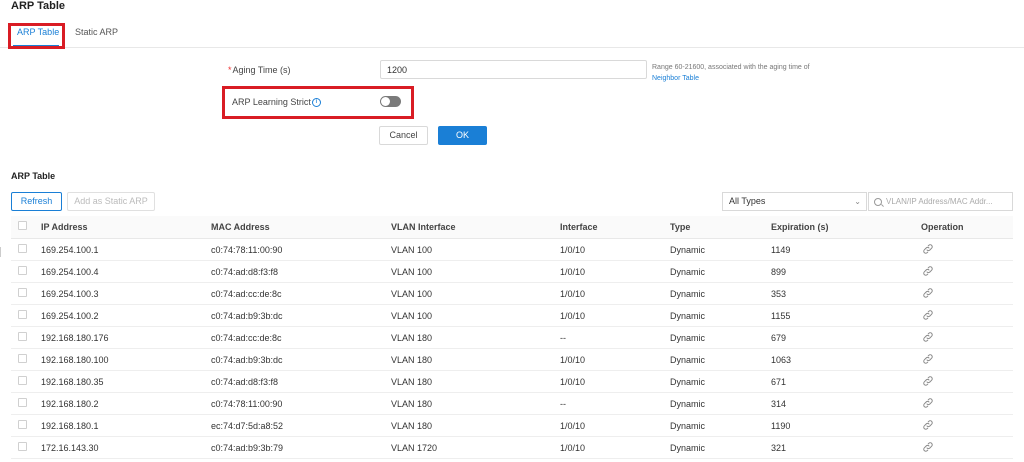 The width and height of the screenshot is (1024, 462). Describe the element at coordinates (513, 69) in the screenshot. I see `aging-time-input` at that location.